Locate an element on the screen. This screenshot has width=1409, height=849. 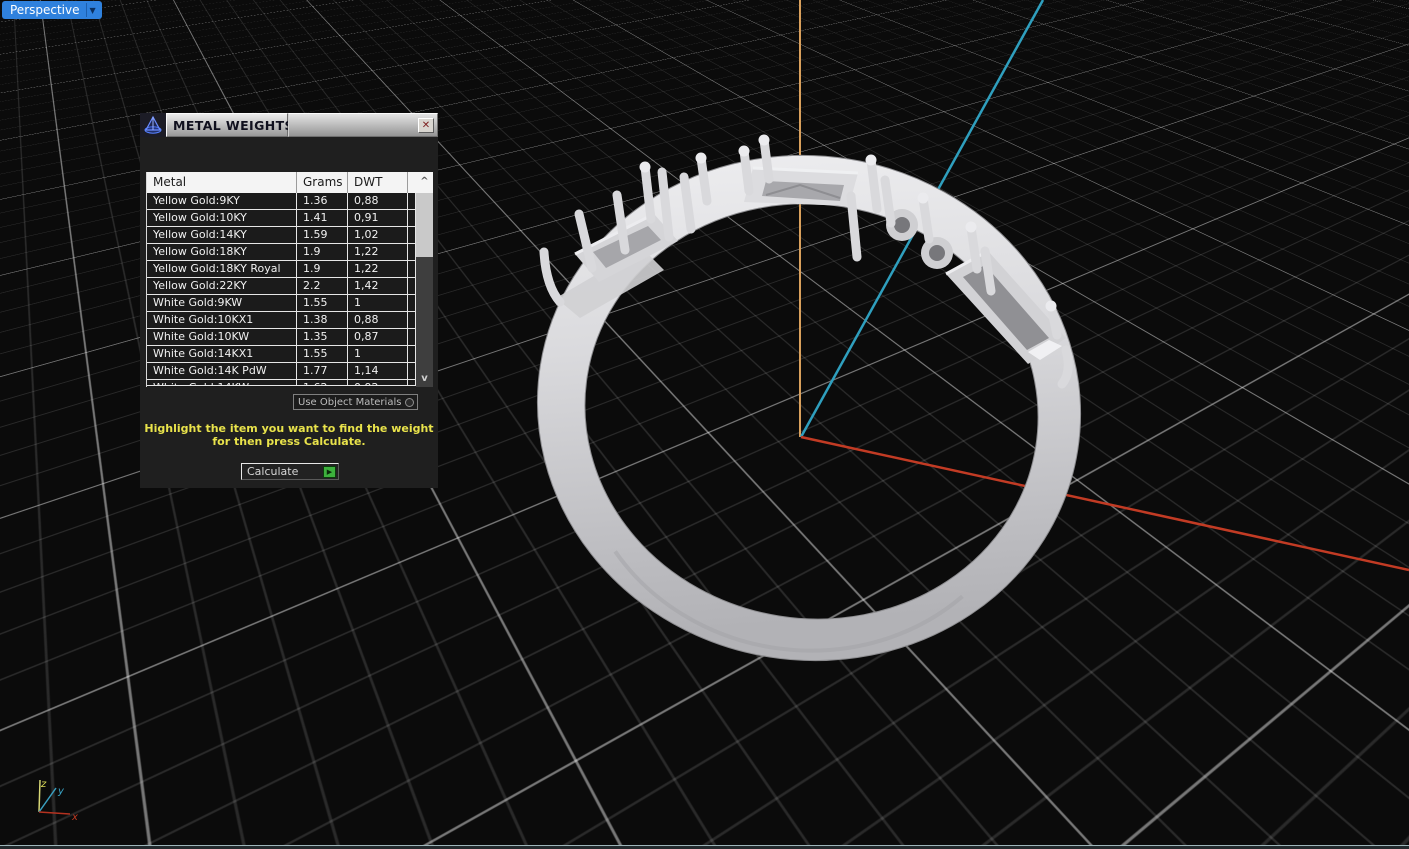
cell-grams: 1.38 is located at coordinates (322, 320).